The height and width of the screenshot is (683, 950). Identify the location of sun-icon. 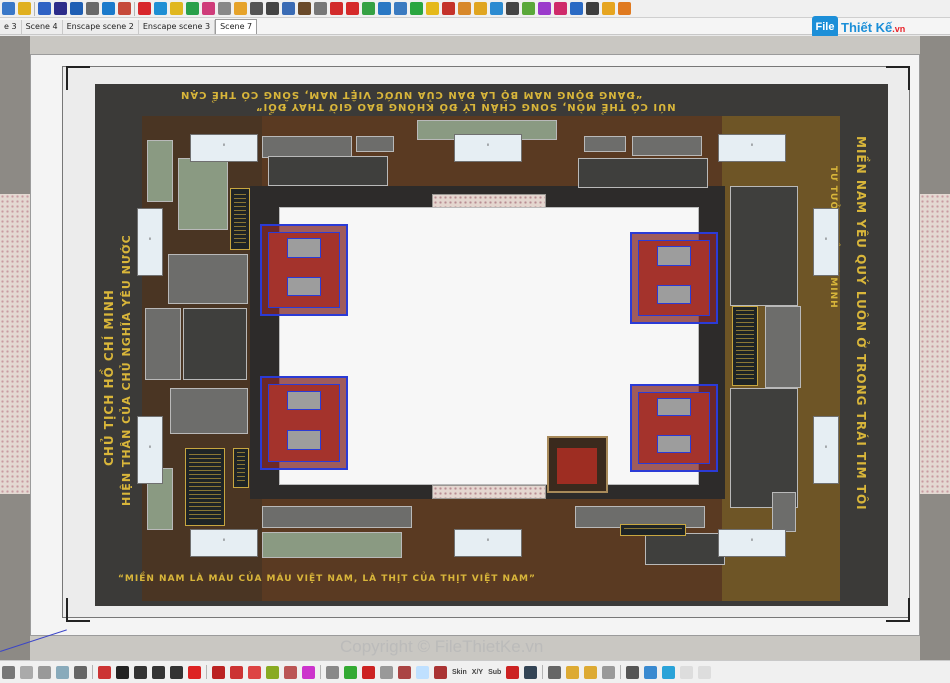
(480, 8).